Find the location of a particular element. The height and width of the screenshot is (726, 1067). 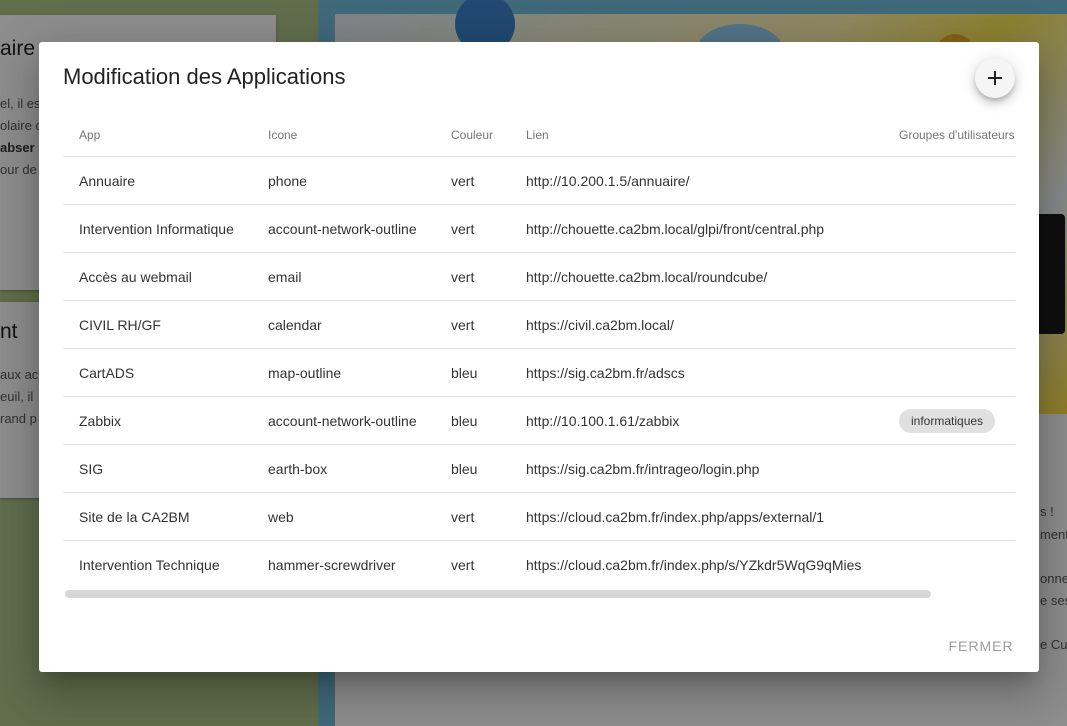

cell-app: Zabbix is located at coordinates (157, 420).